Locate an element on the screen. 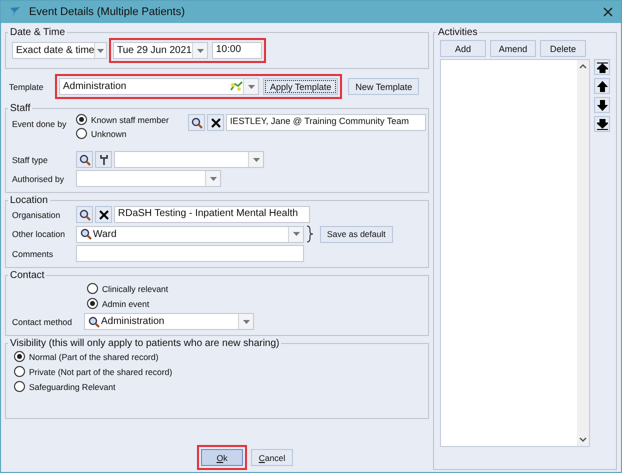 The width and height of the screenshot is (622, 473). dialog-button: Ok is located at coordinates (222, 457).